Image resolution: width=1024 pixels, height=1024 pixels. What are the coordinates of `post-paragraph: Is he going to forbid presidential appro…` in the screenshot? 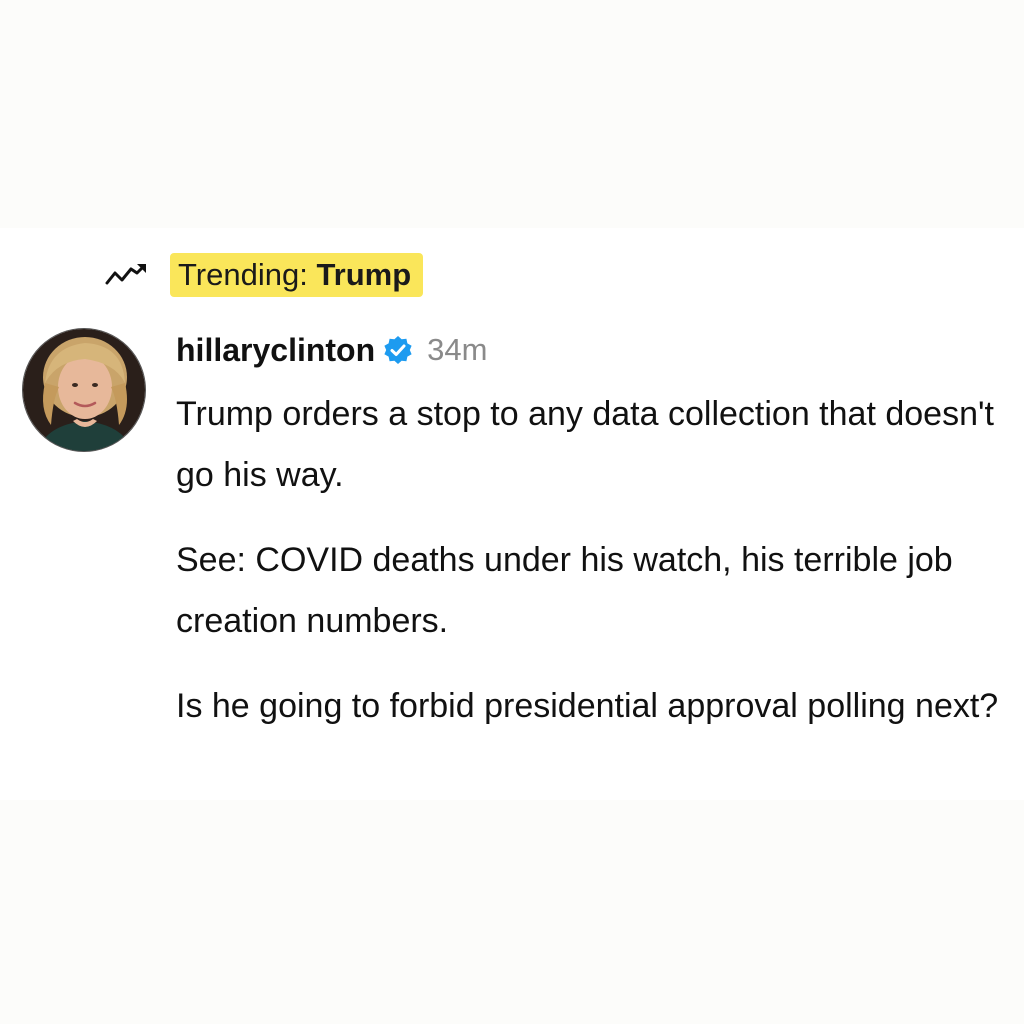 It's located at (587, 706).